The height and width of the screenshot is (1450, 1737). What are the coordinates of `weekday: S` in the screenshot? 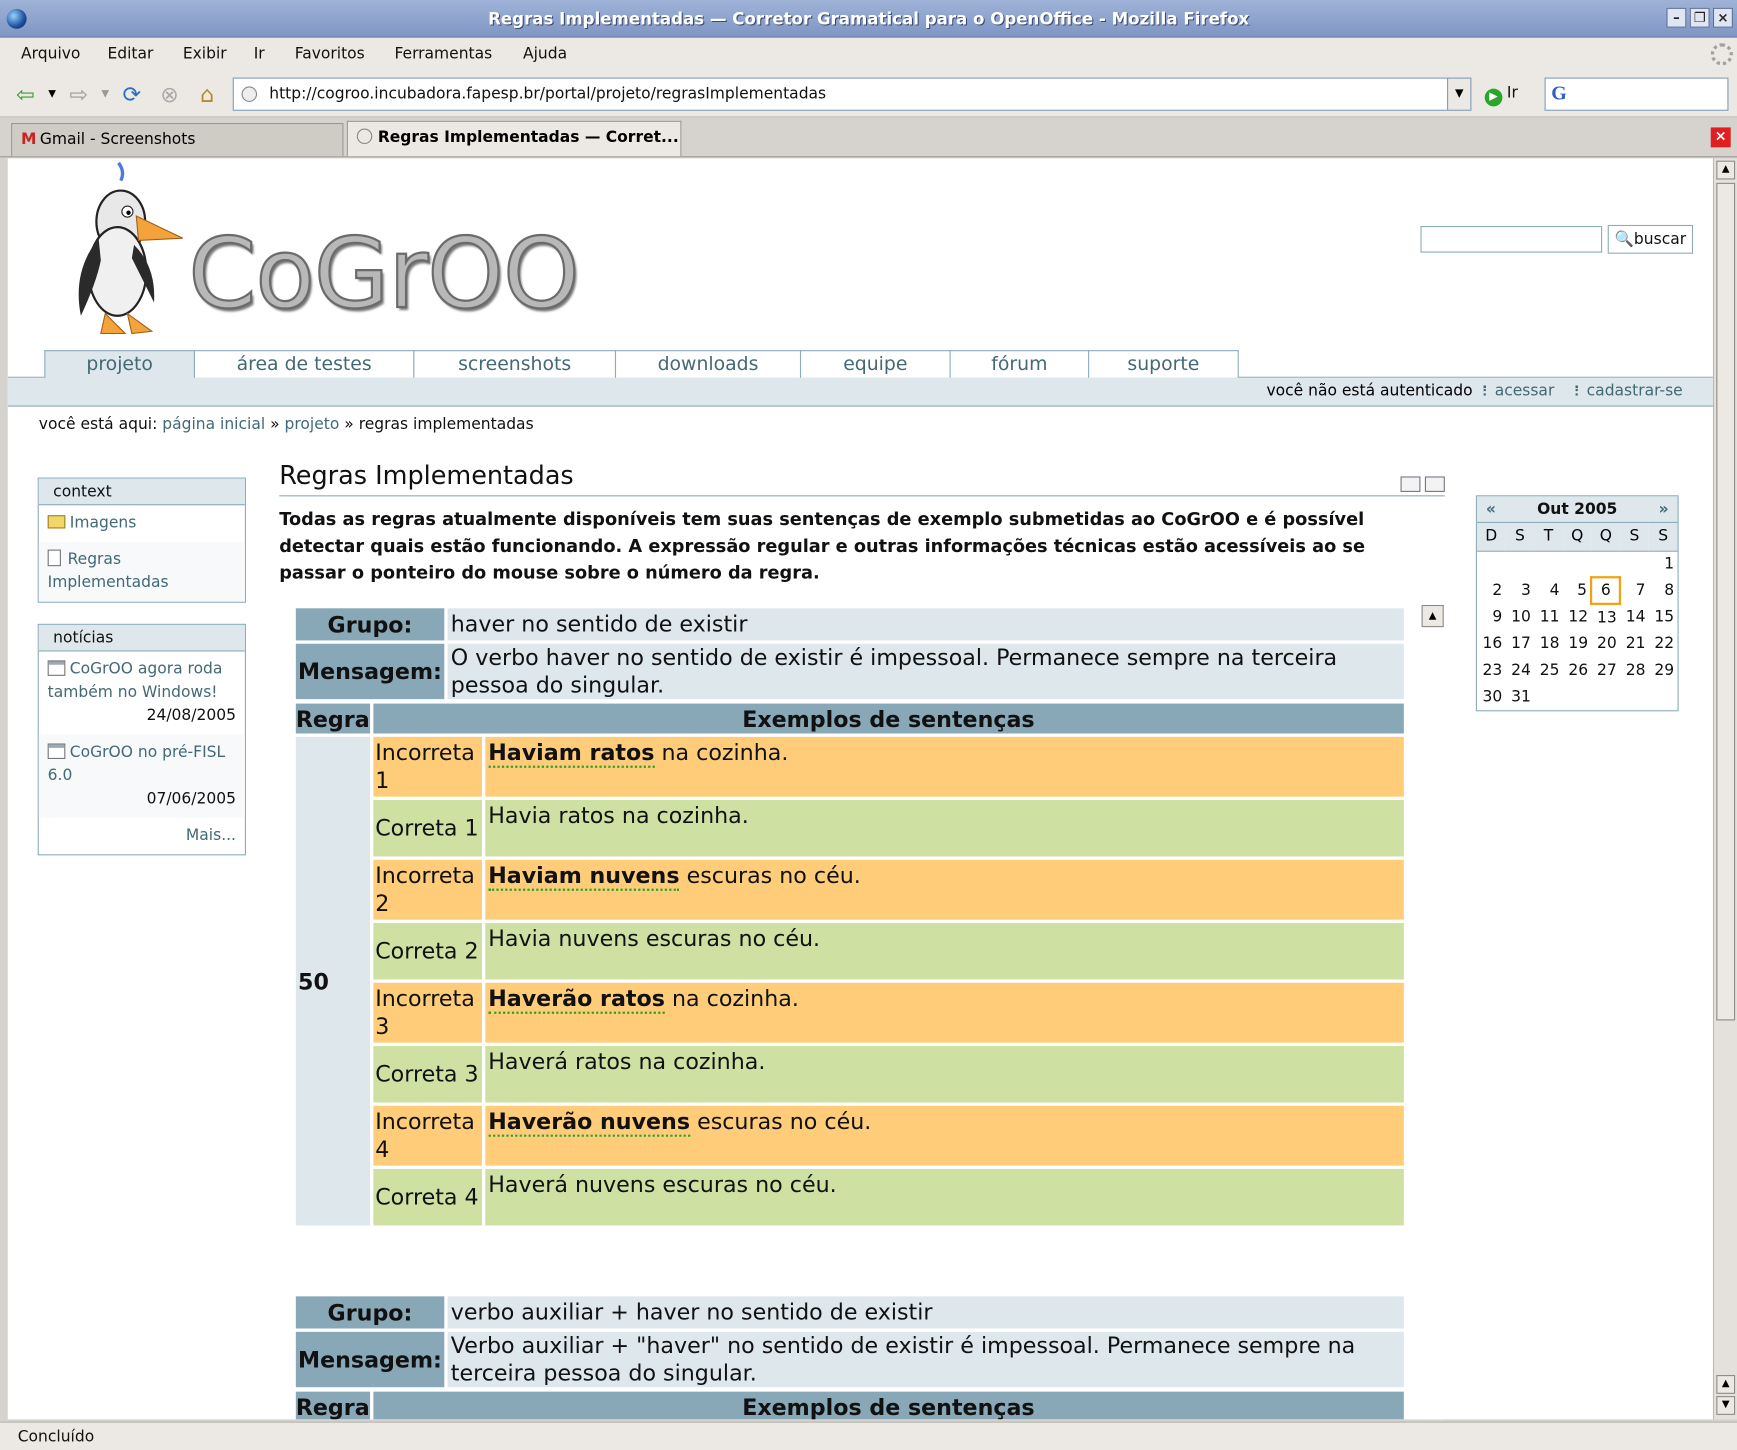 It's located at (1663, 537).